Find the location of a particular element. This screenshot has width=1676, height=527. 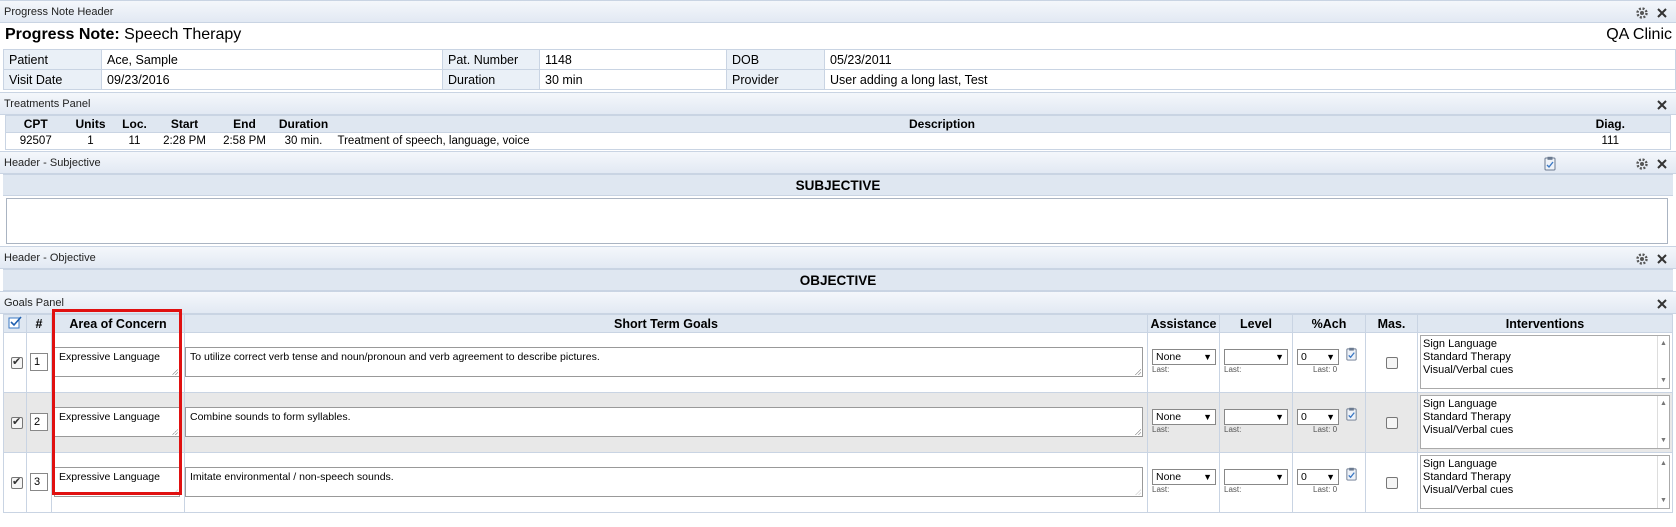

column-header: Loc. is located at coordinates (134, 124).